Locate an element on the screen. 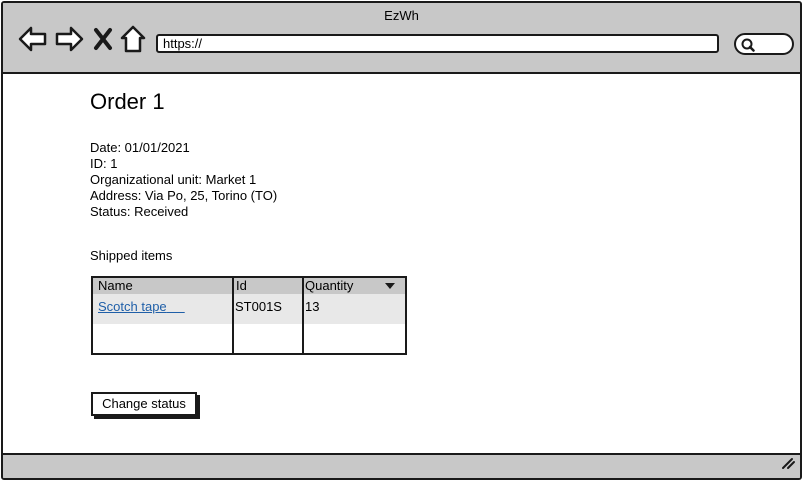 This screenshot has width=804, height=482. address-bar: https:// is located at coordinates (437, 43).